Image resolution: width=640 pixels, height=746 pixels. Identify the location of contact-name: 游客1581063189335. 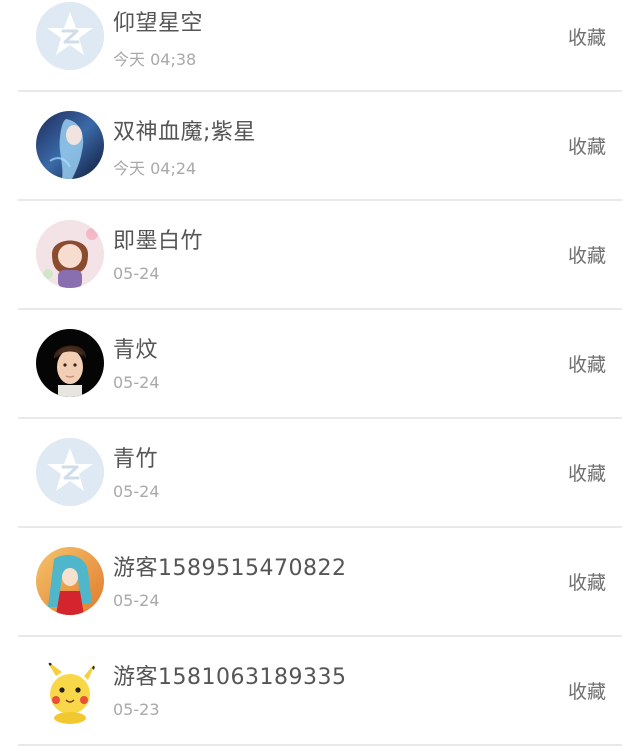
(230, 677).